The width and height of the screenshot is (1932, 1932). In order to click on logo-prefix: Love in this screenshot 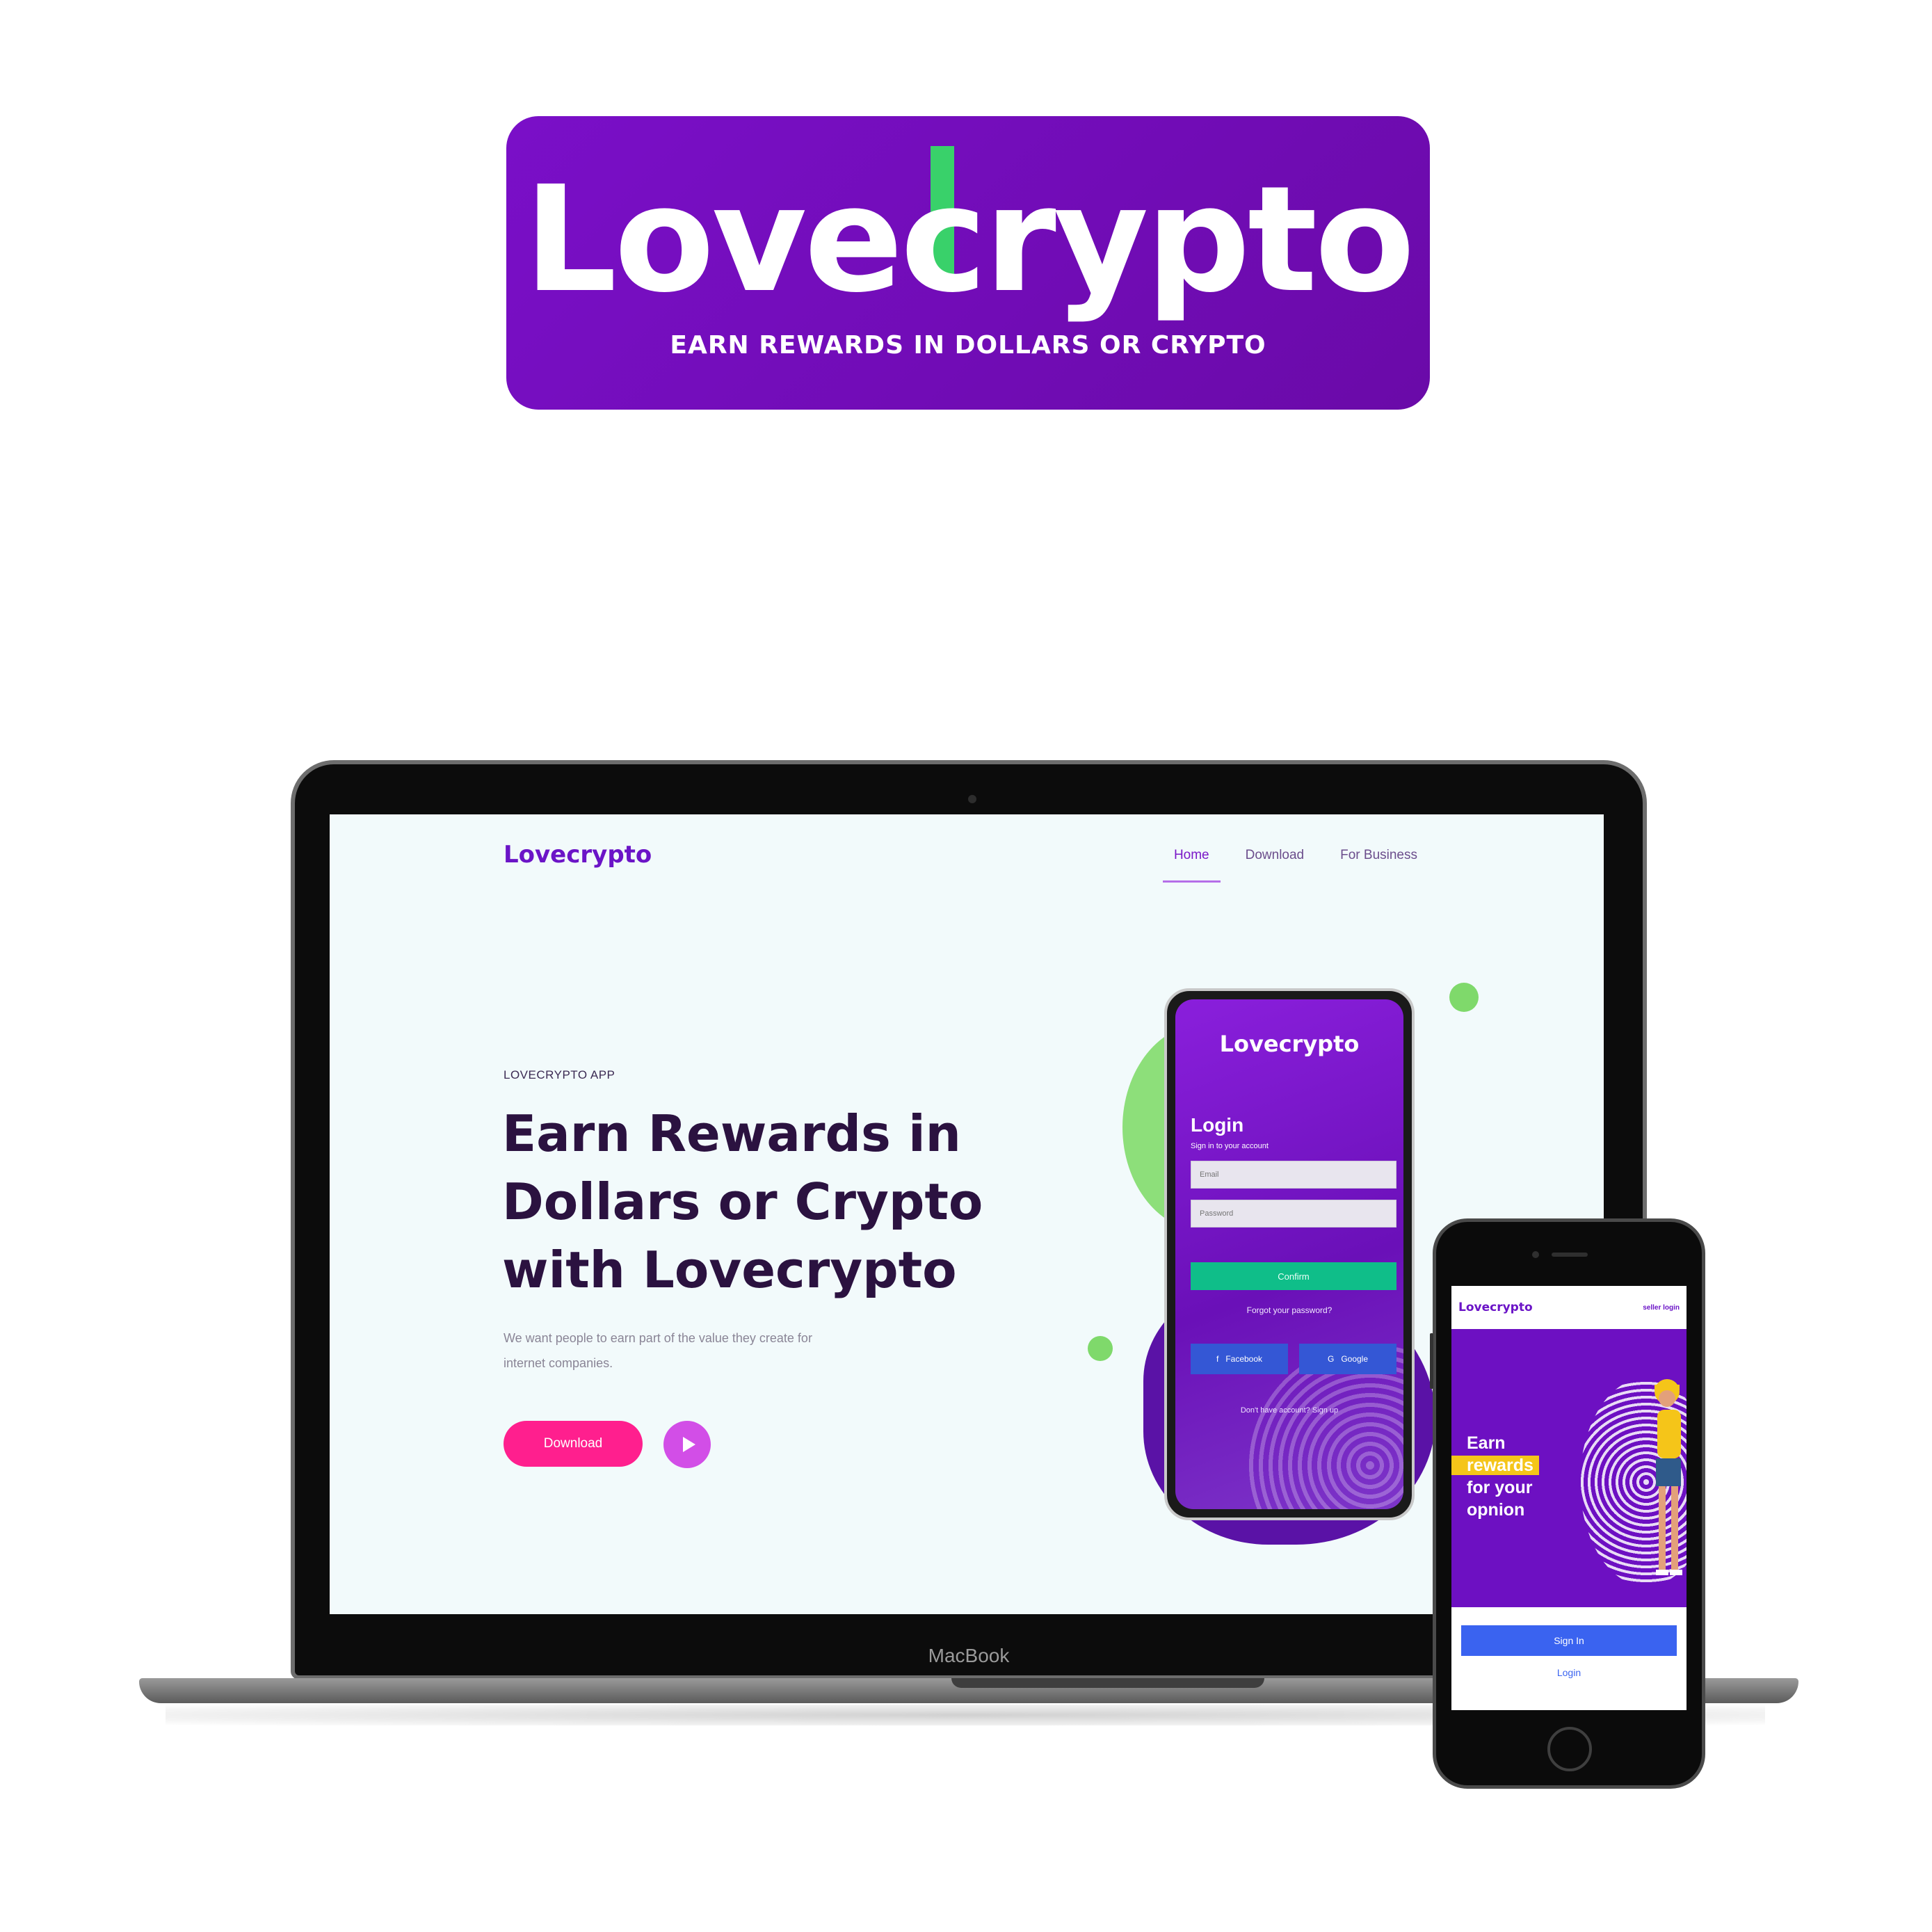, I will do `click(713, 240)`.